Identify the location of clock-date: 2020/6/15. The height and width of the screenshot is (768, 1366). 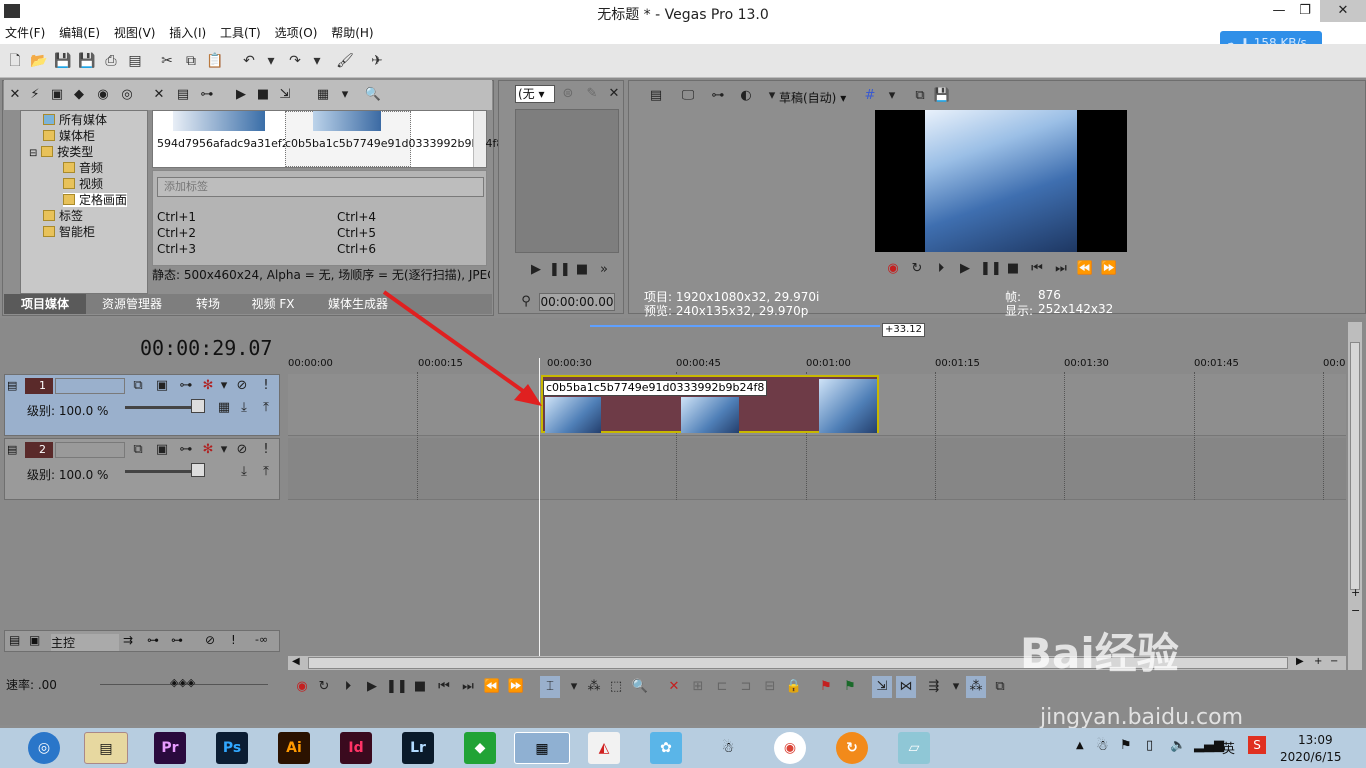
(1311, 757).